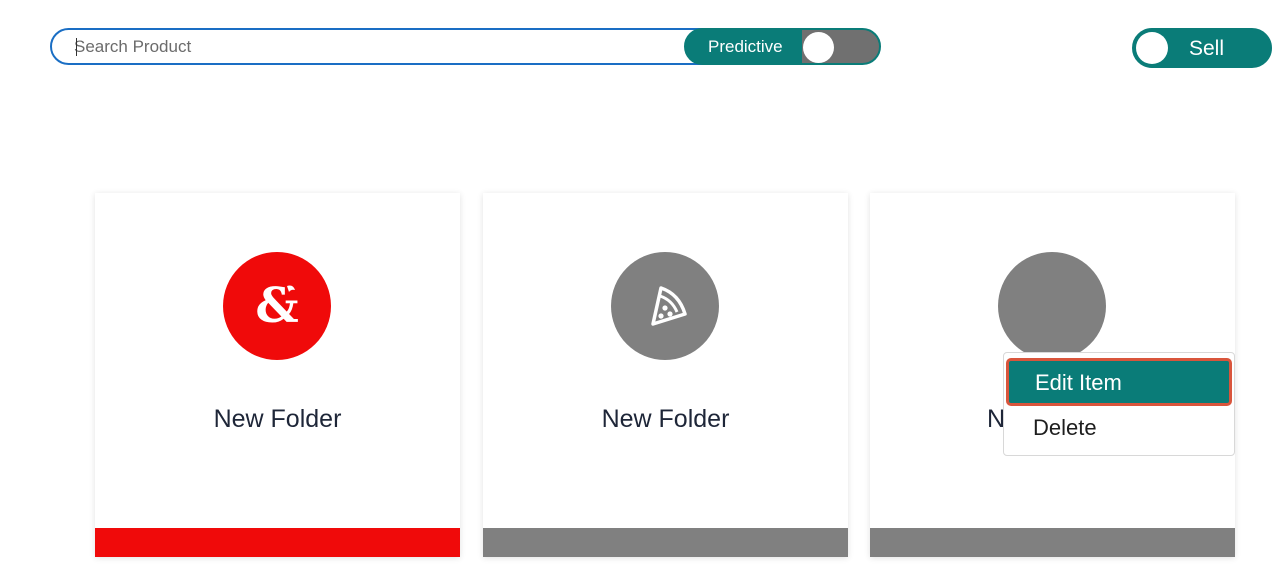 Image resolution: width=1285 pixels, height=572 pixels. Describe the element at coordinates (1119, 429) in the screenshot. I see `delete-menu-item: Delete` at that location.